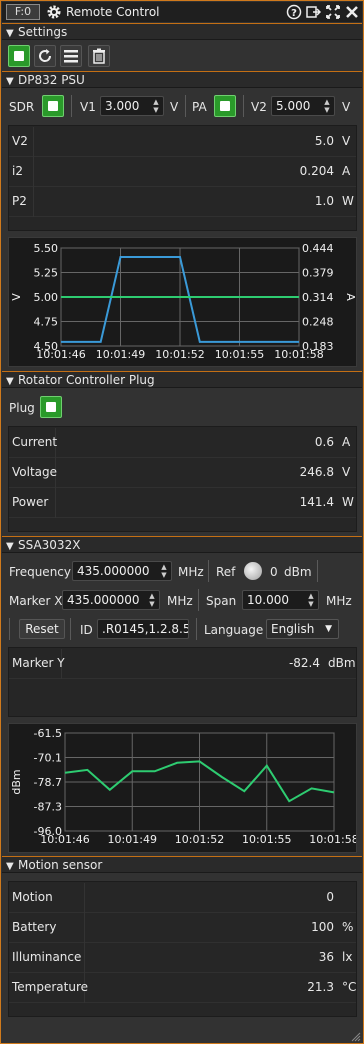 This screenshot has width=364, height=1044. What do you see at coordinates (32, 897) in the screenshot?
I see `row-name: Motion` at bounding box center [32, 897].